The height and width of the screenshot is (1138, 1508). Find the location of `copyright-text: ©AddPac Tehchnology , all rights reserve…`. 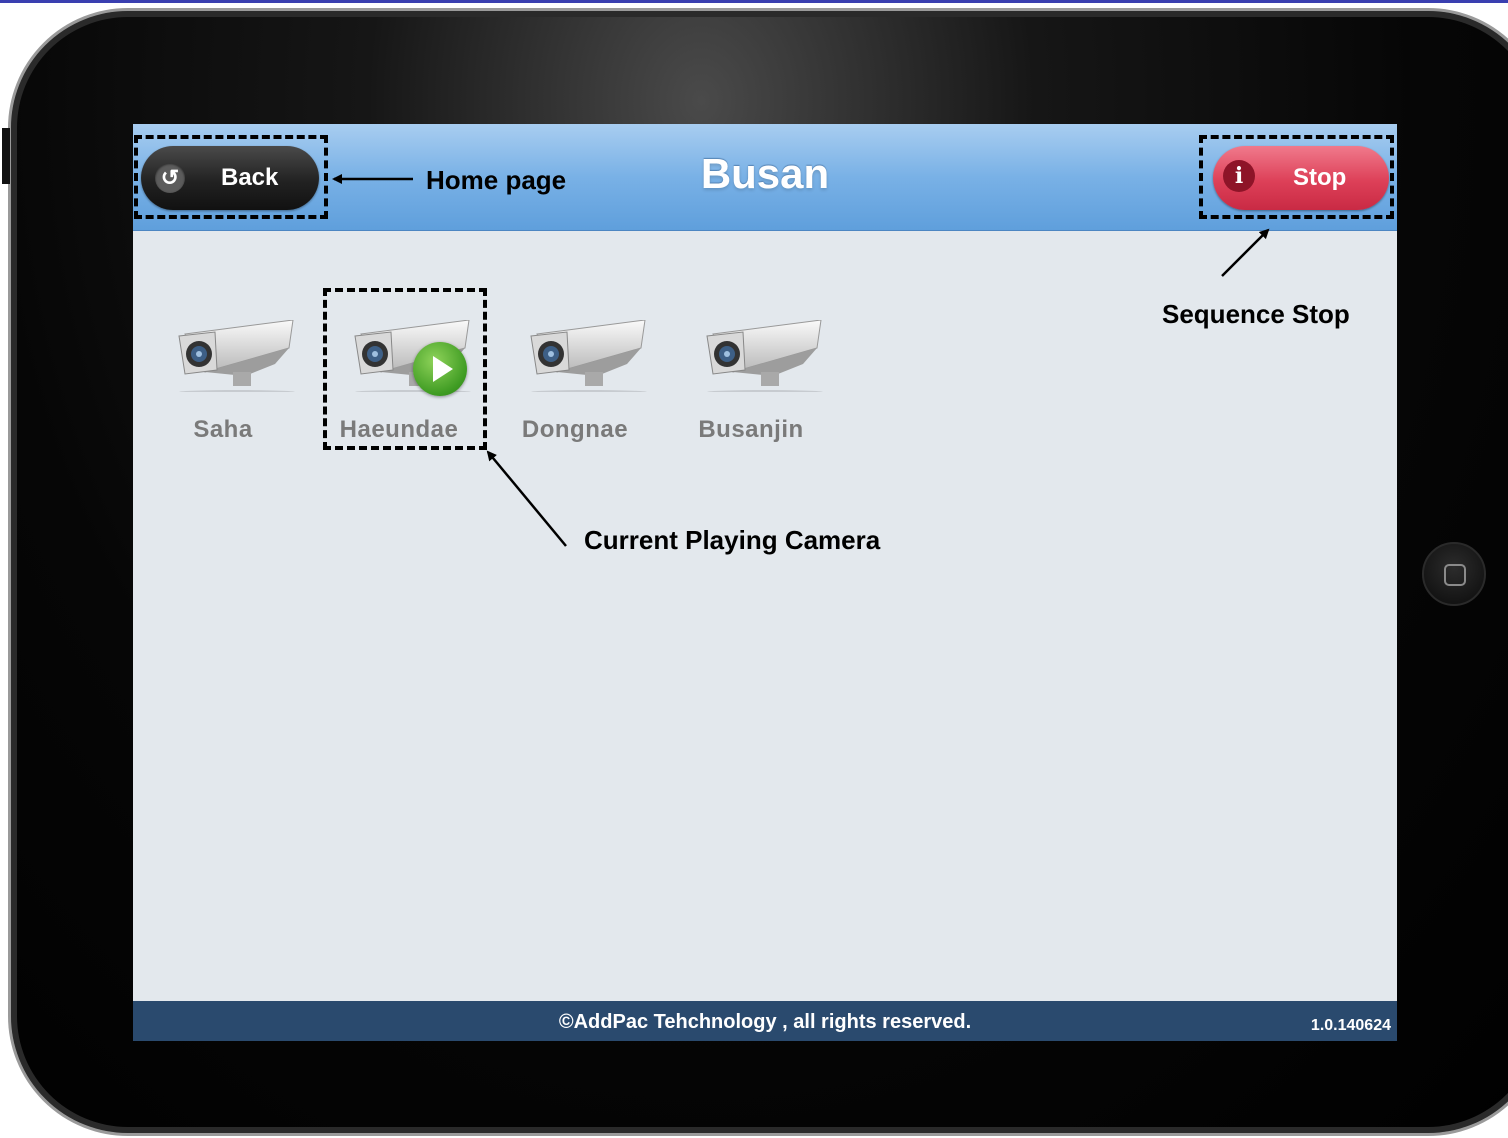

copyright-text: ©AddPac Tehchnology , all rights reserve… is located at coordinates (765, 1022).